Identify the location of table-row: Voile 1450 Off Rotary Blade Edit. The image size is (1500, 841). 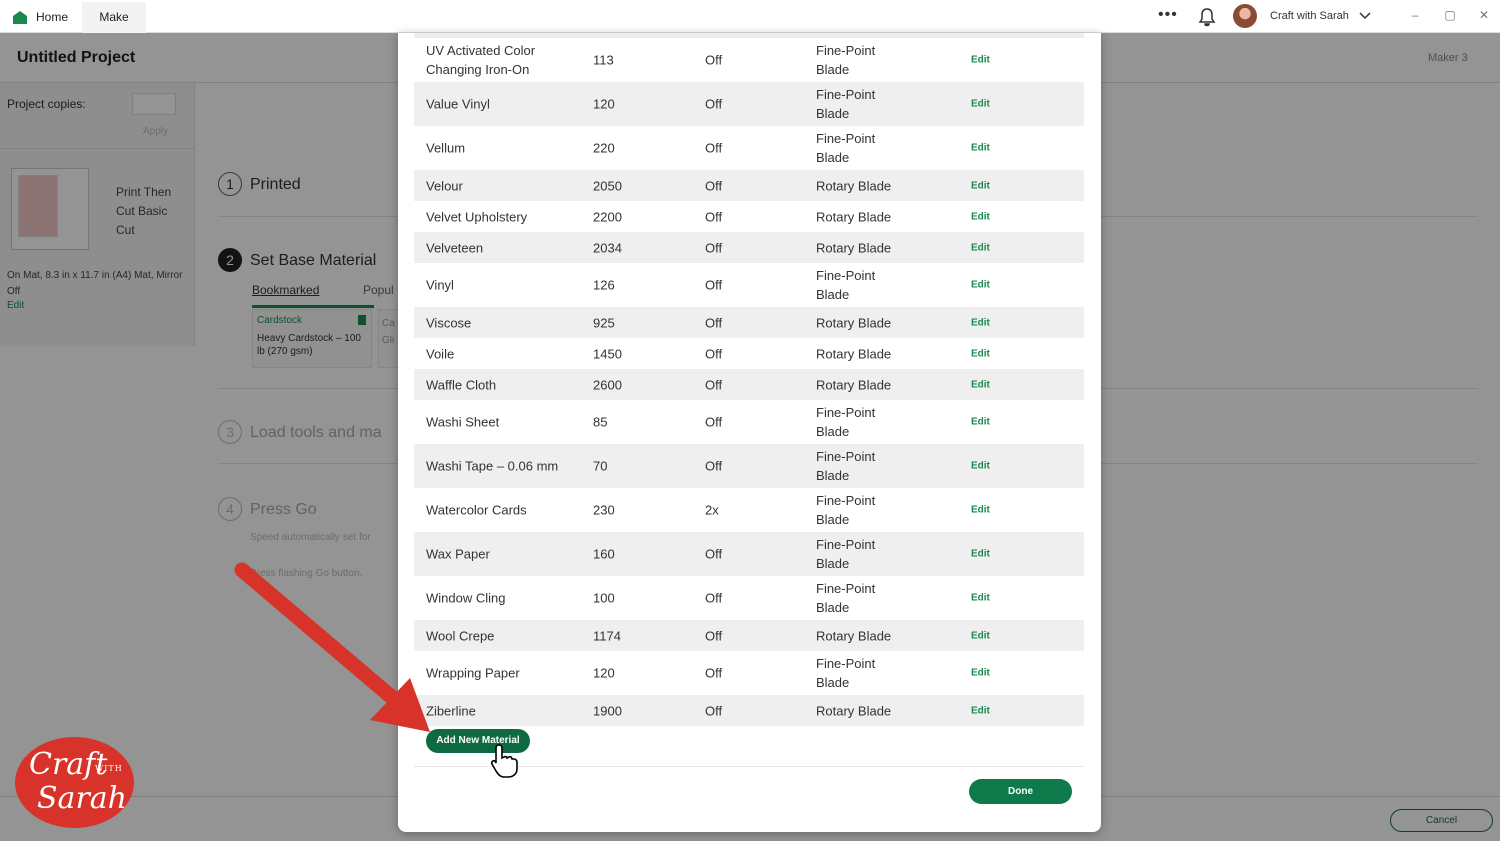
(749, 353).